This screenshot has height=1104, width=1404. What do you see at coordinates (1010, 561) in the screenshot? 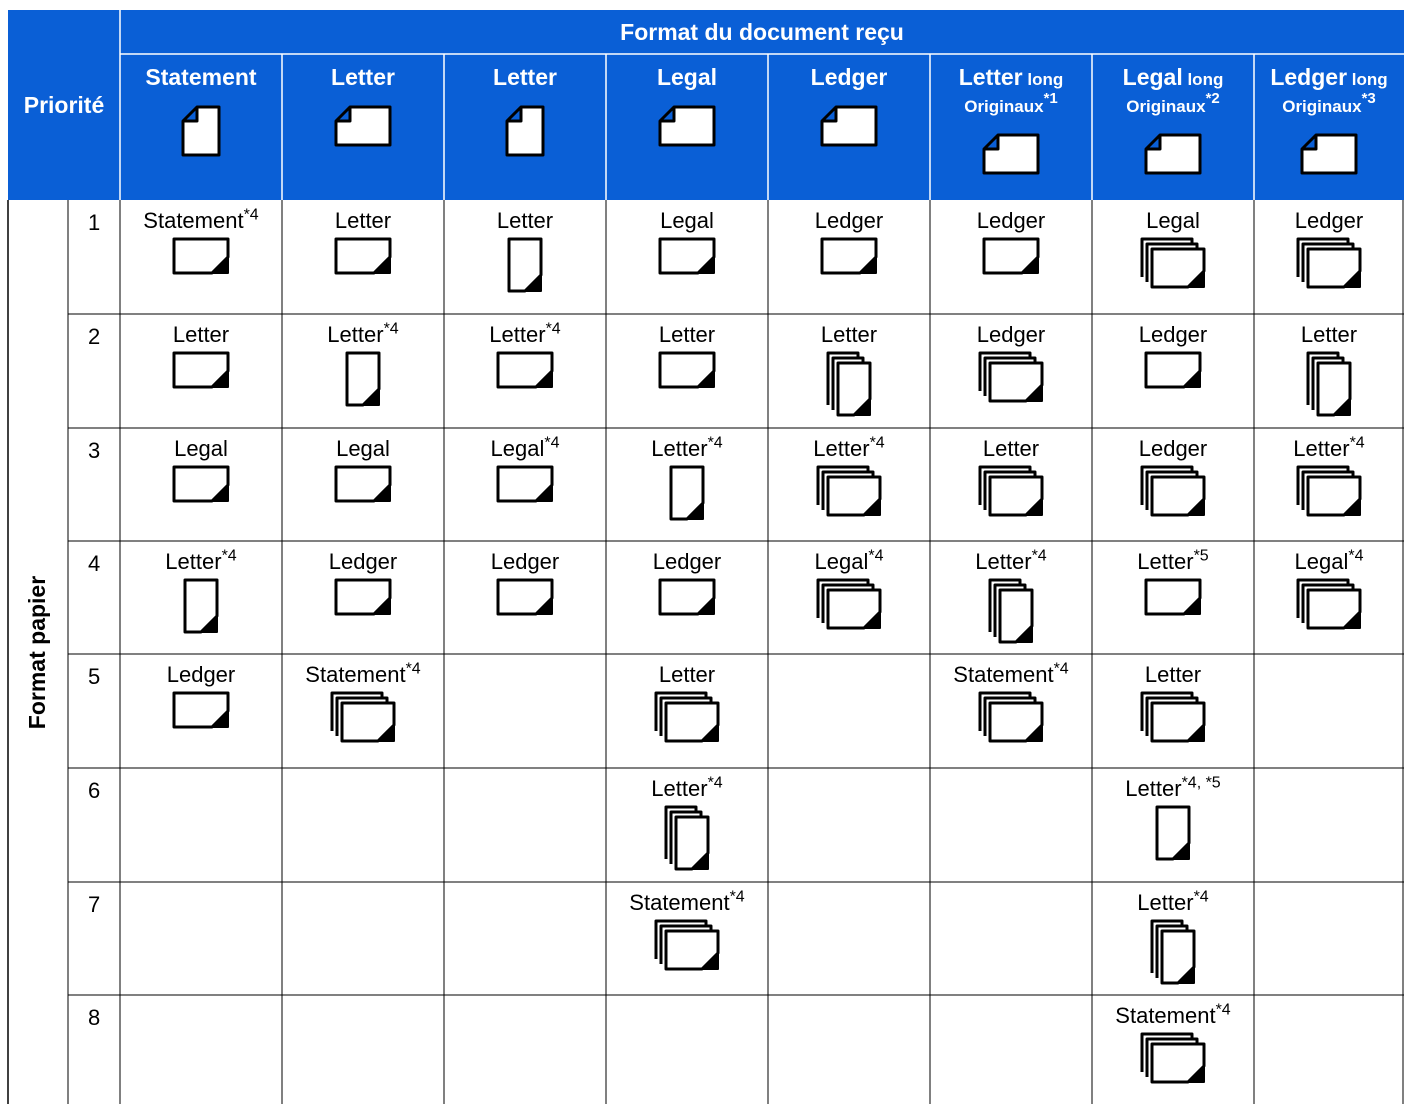
I see `paper-size-label: Letter*4` at bounding box center [1010, 561].